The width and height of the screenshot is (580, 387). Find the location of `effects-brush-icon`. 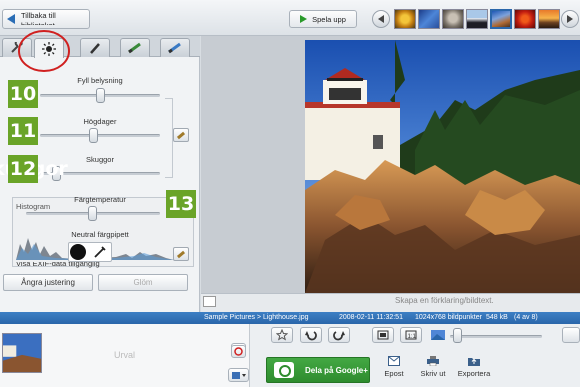

effects-brush-icon is located at coordinates (174, 48).